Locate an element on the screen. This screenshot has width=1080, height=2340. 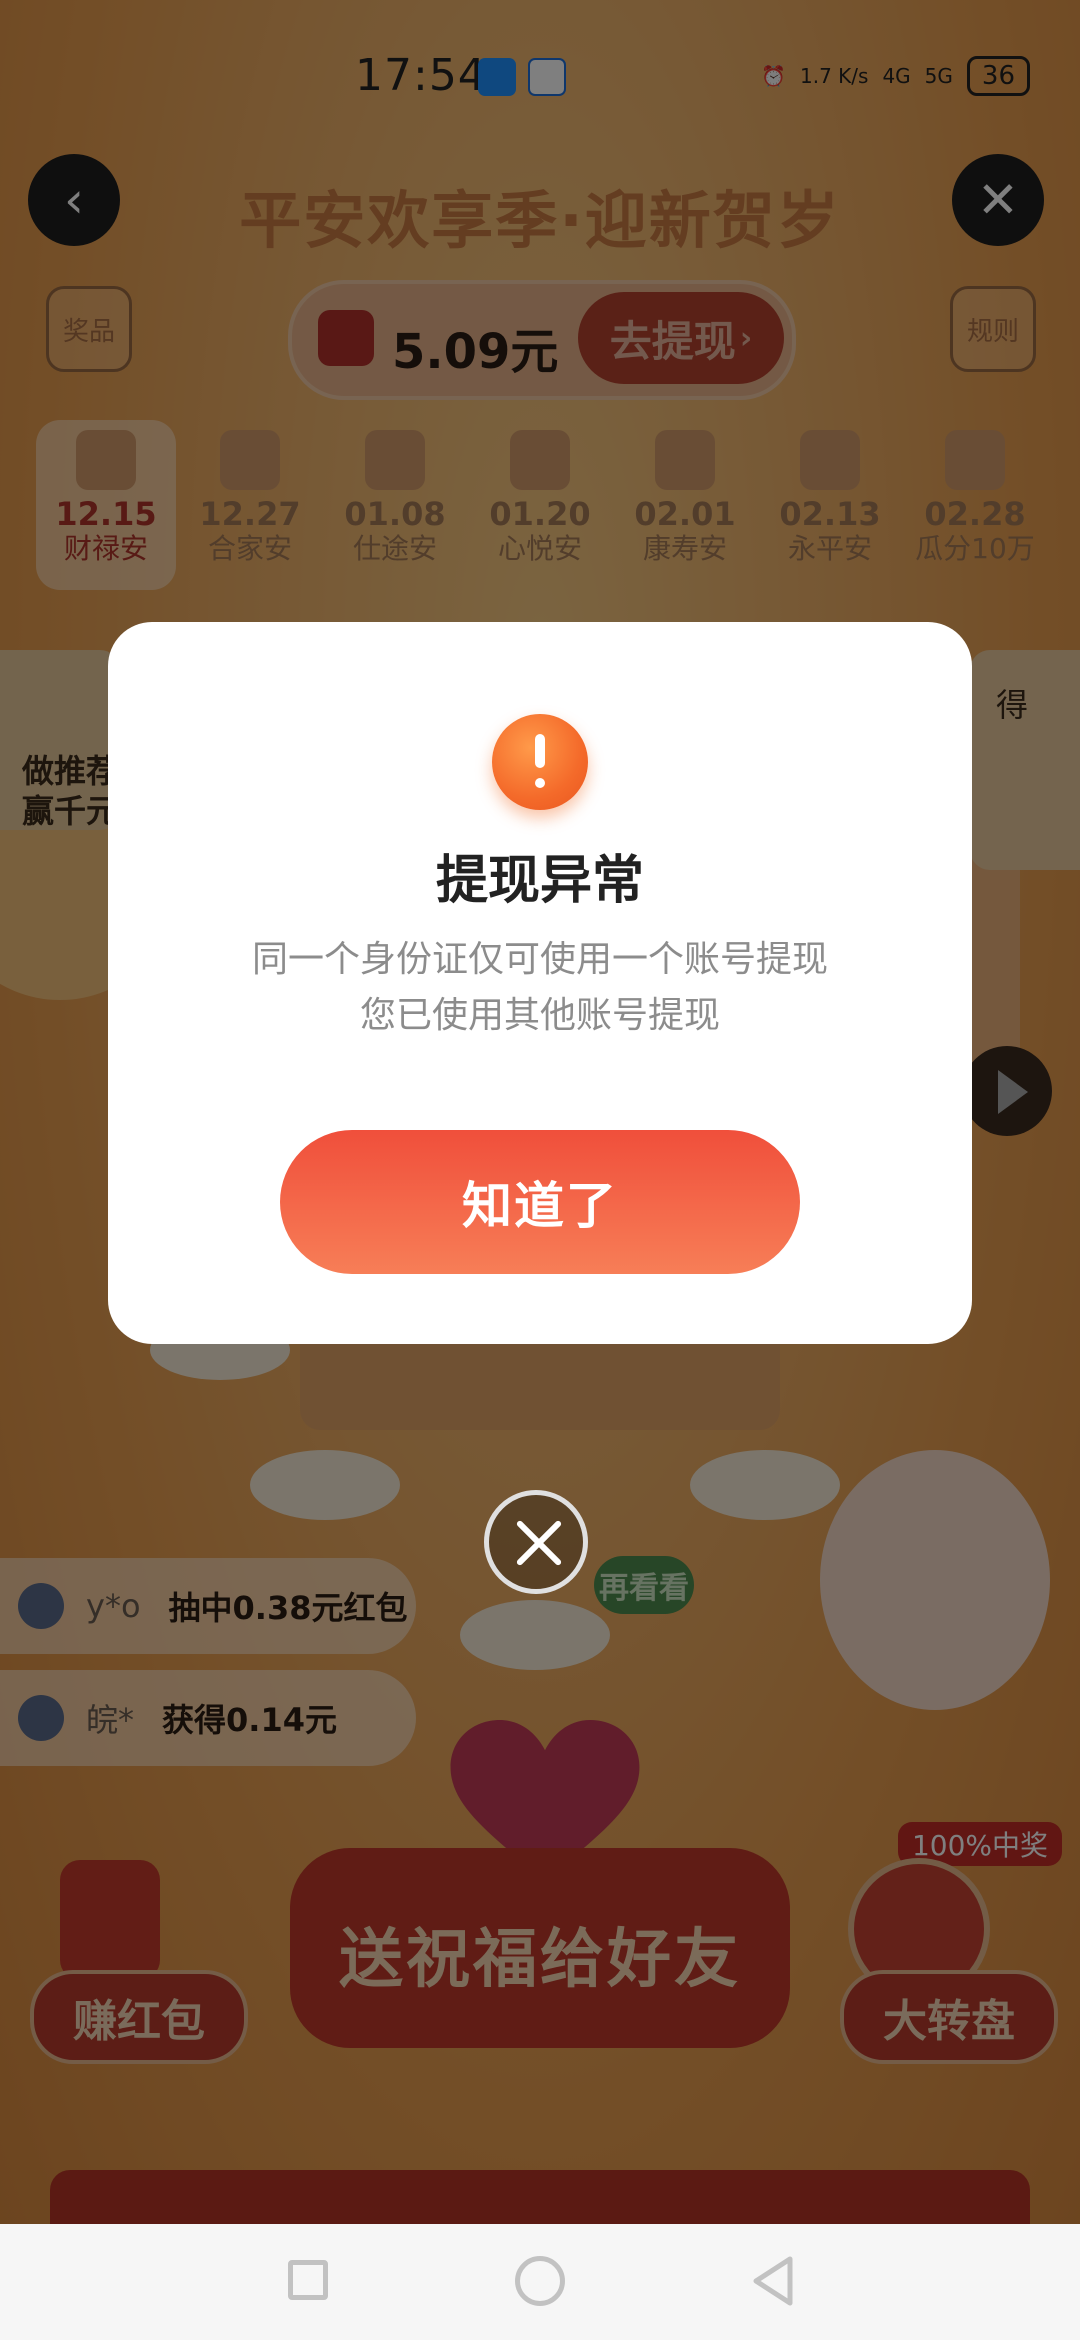
dialog-title: 提现异常 is located at coordinates (539, 881).